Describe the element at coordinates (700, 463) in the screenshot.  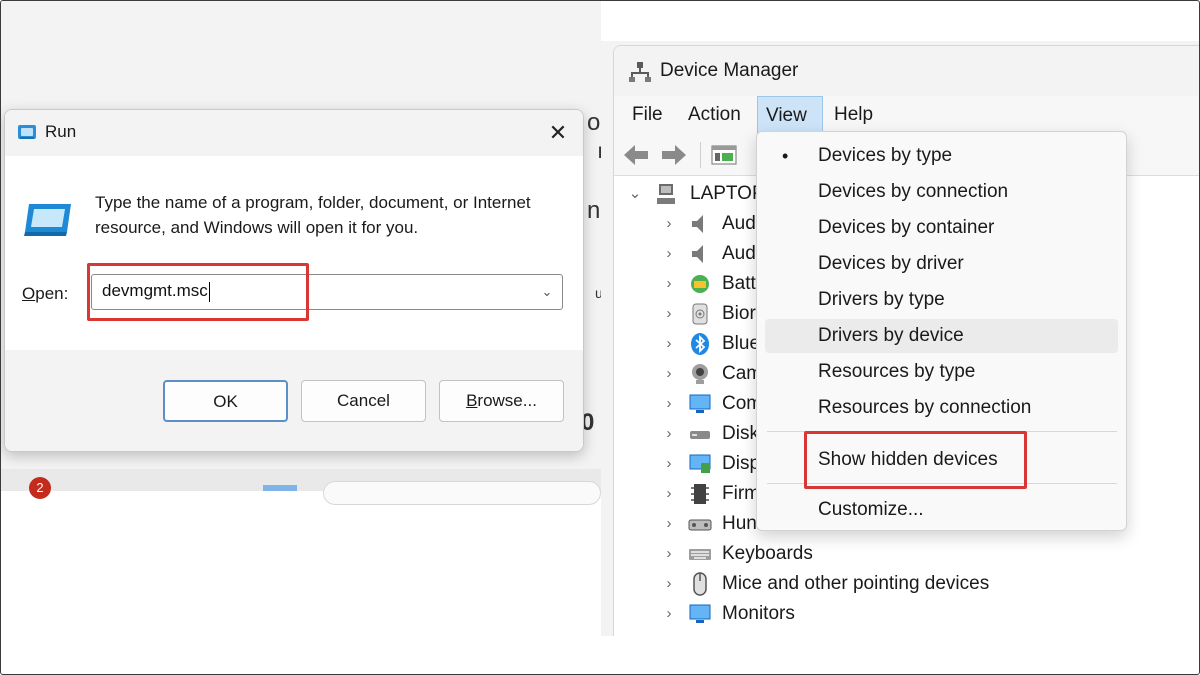
I see `display-adapter-icon` at that location.